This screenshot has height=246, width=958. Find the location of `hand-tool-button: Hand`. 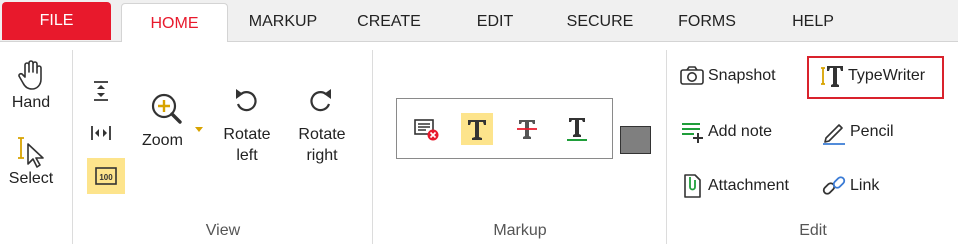

hand-tool-button: Hand is located at coordinates (31, 89).